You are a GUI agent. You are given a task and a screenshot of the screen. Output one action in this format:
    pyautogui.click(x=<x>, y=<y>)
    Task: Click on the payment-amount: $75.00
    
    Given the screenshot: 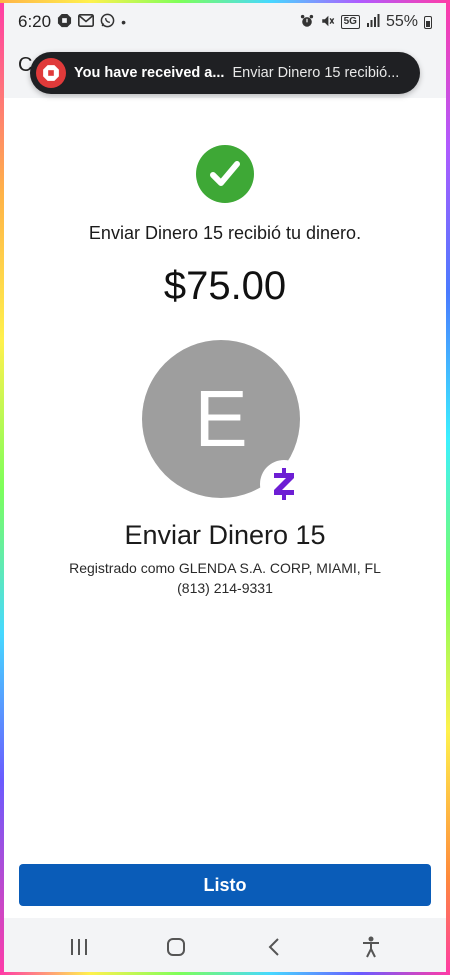 What is the action you would take?
    pyautogui.click(x=225, y=286)
    